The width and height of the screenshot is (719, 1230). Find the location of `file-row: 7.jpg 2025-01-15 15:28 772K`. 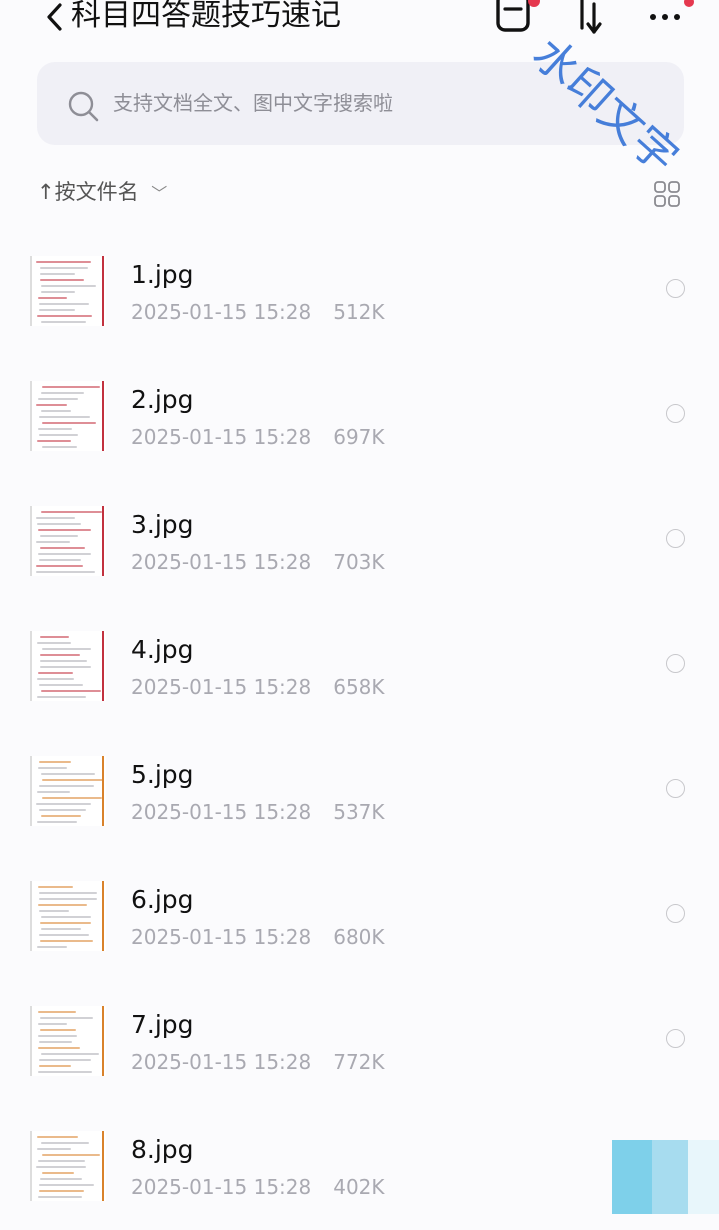

file-row: 7.jpg 2025-01-15 15:28 772K is located at coordinates (359, 1042).